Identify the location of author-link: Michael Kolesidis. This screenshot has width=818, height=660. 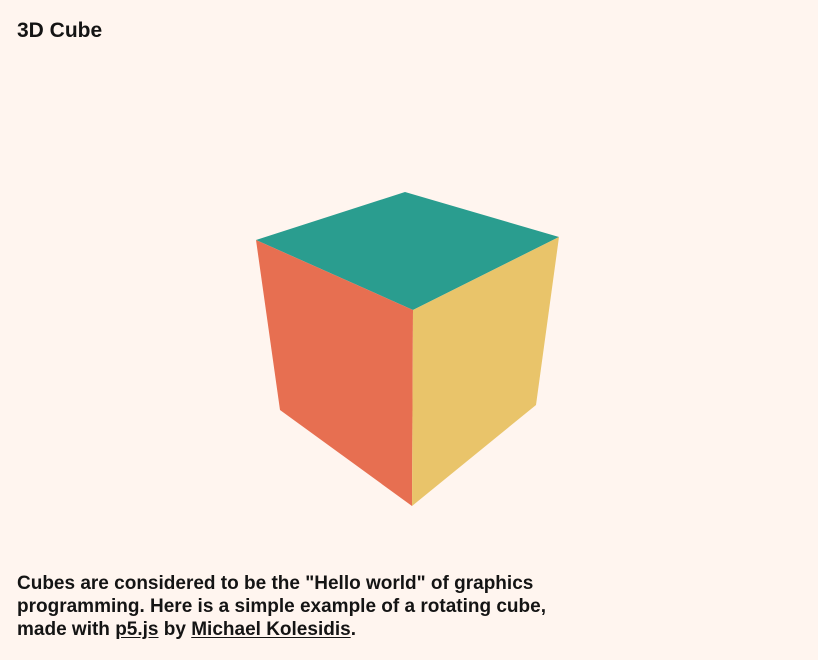
(270, 629).